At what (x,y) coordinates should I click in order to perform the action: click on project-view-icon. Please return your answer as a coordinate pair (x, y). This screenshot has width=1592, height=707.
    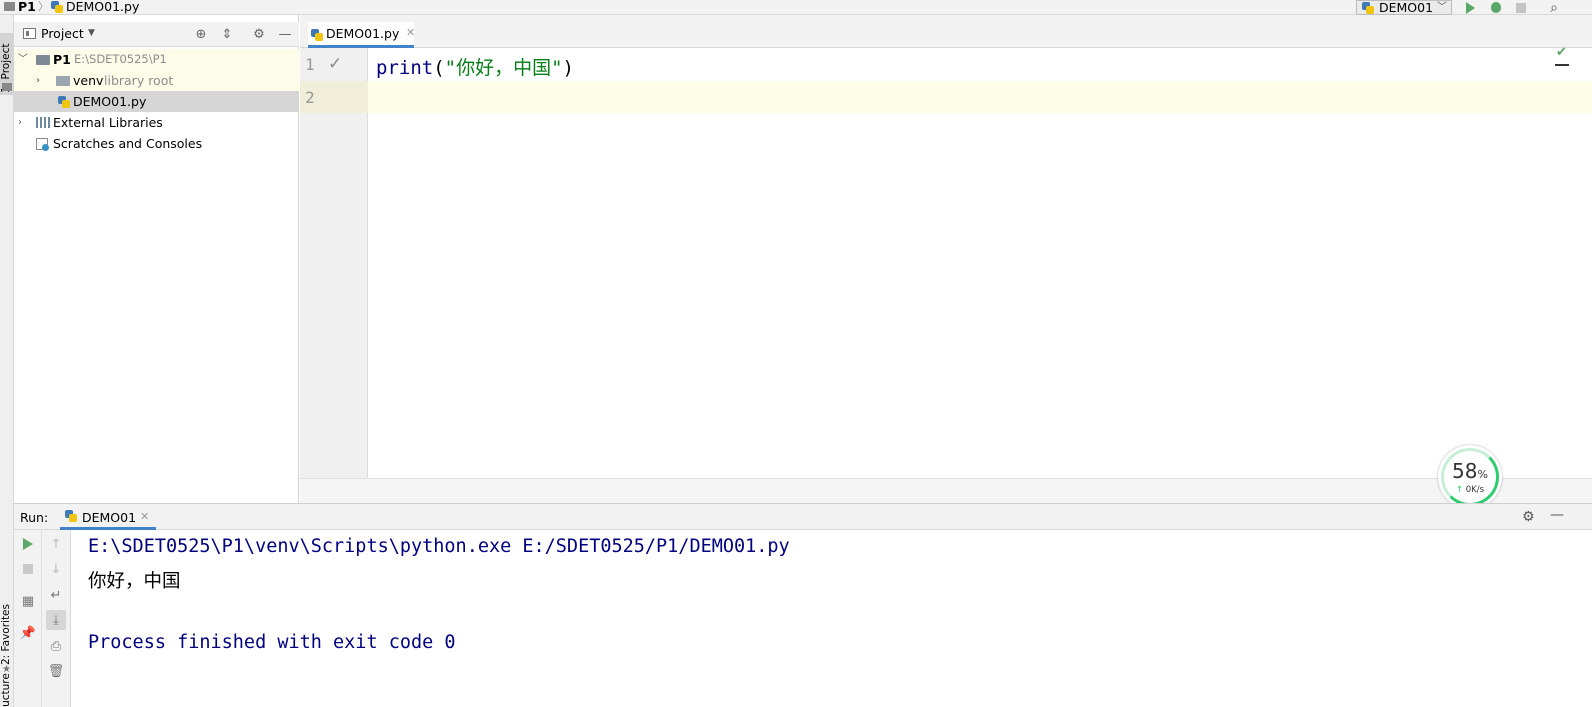
    Looking at the image, I should click on (29, 33).